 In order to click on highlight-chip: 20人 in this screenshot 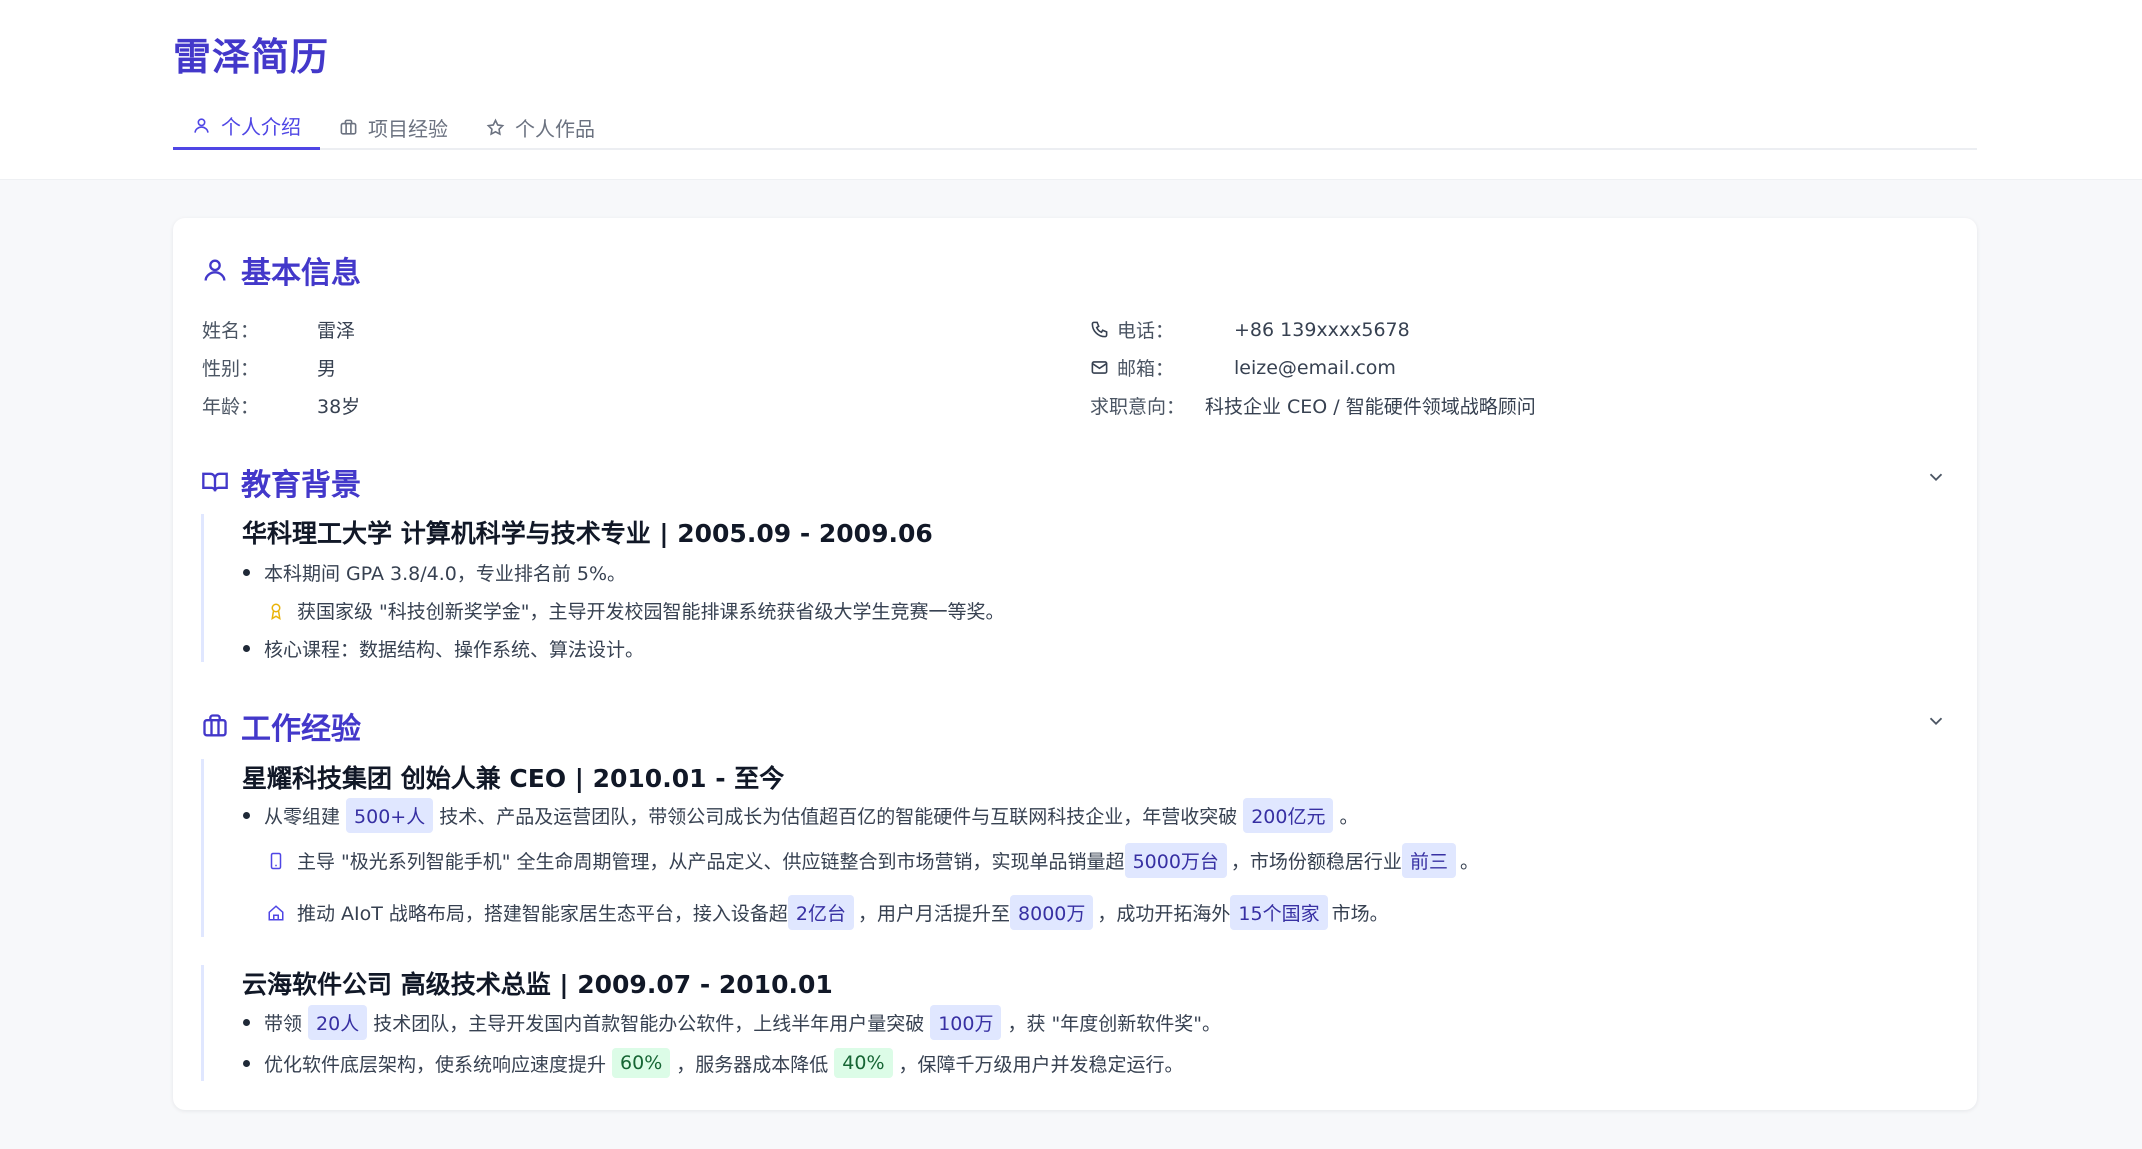, I will do `click(338, 1022)`.